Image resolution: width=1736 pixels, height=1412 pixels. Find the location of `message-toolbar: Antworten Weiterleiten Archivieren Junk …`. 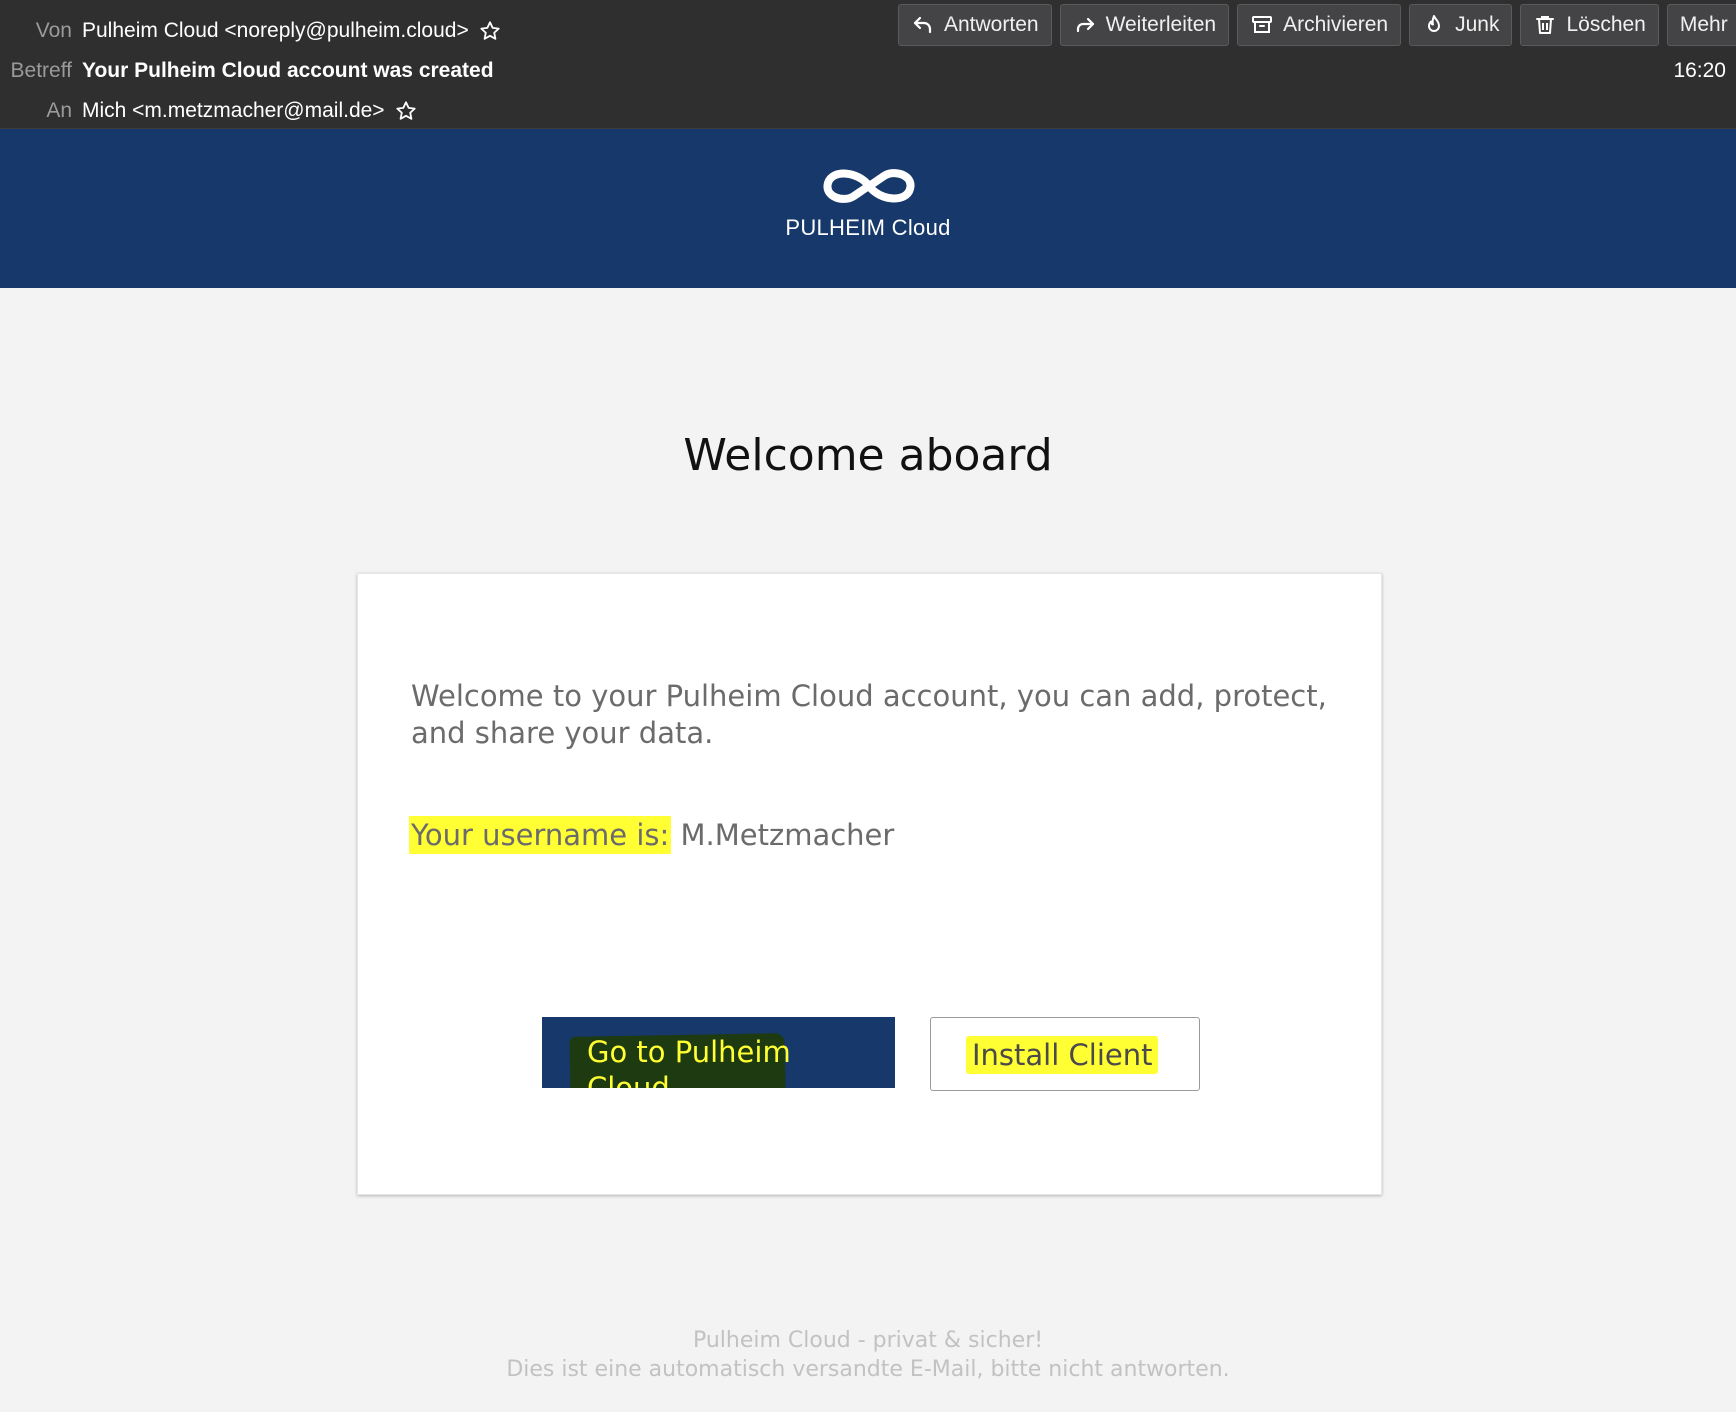

message-toolbar: Antworten Weiterleiten Archivieren Junk … is located at coordinates (1317, 25).